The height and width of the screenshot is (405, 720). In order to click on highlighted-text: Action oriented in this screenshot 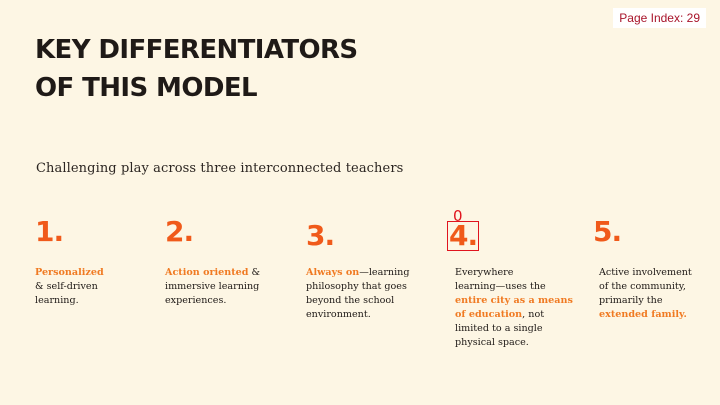, I will do `click(207, 272)`.